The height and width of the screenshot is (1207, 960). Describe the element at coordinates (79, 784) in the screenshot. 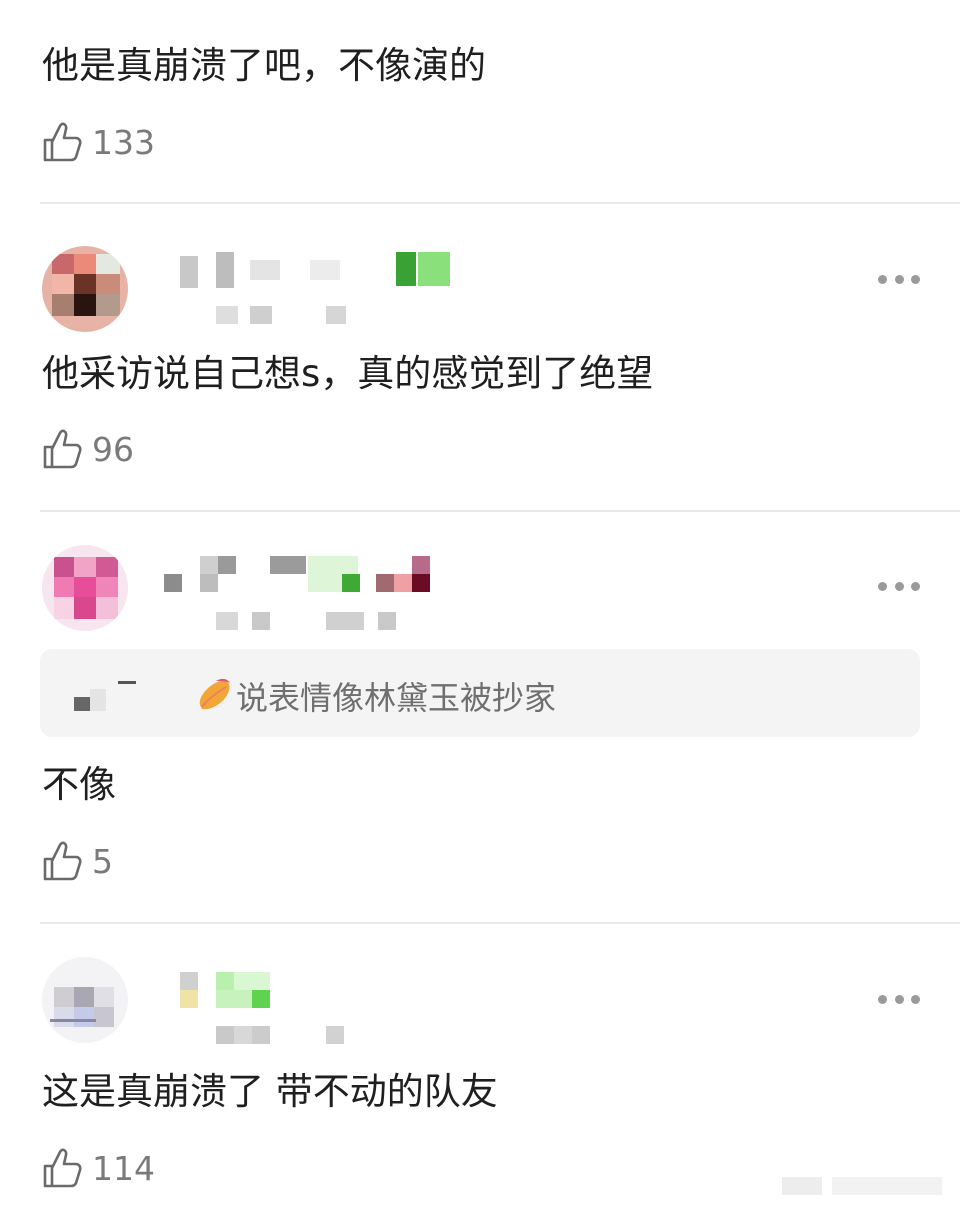

I see `comment-text: 不像` at that location.